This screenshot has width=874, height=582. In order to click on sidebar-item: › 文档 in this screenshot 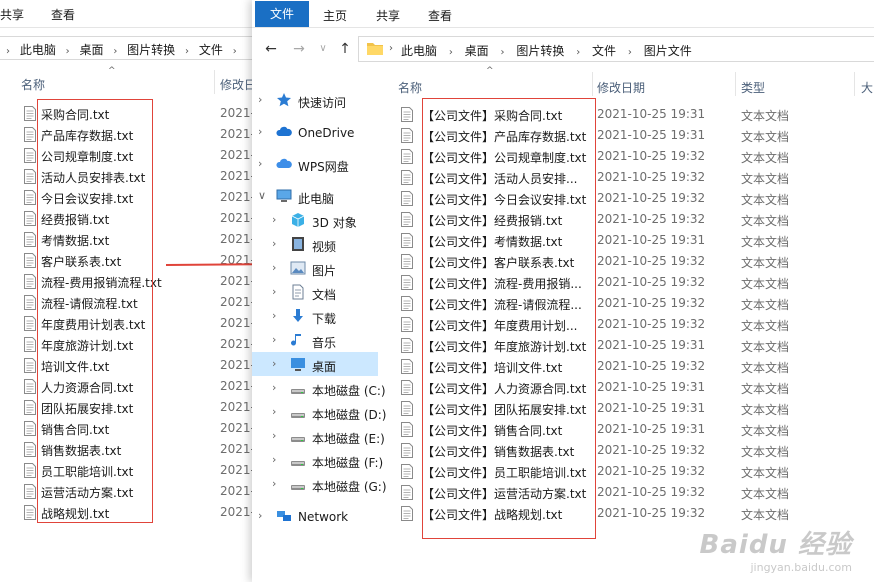, I will do `click(315, 292)`.